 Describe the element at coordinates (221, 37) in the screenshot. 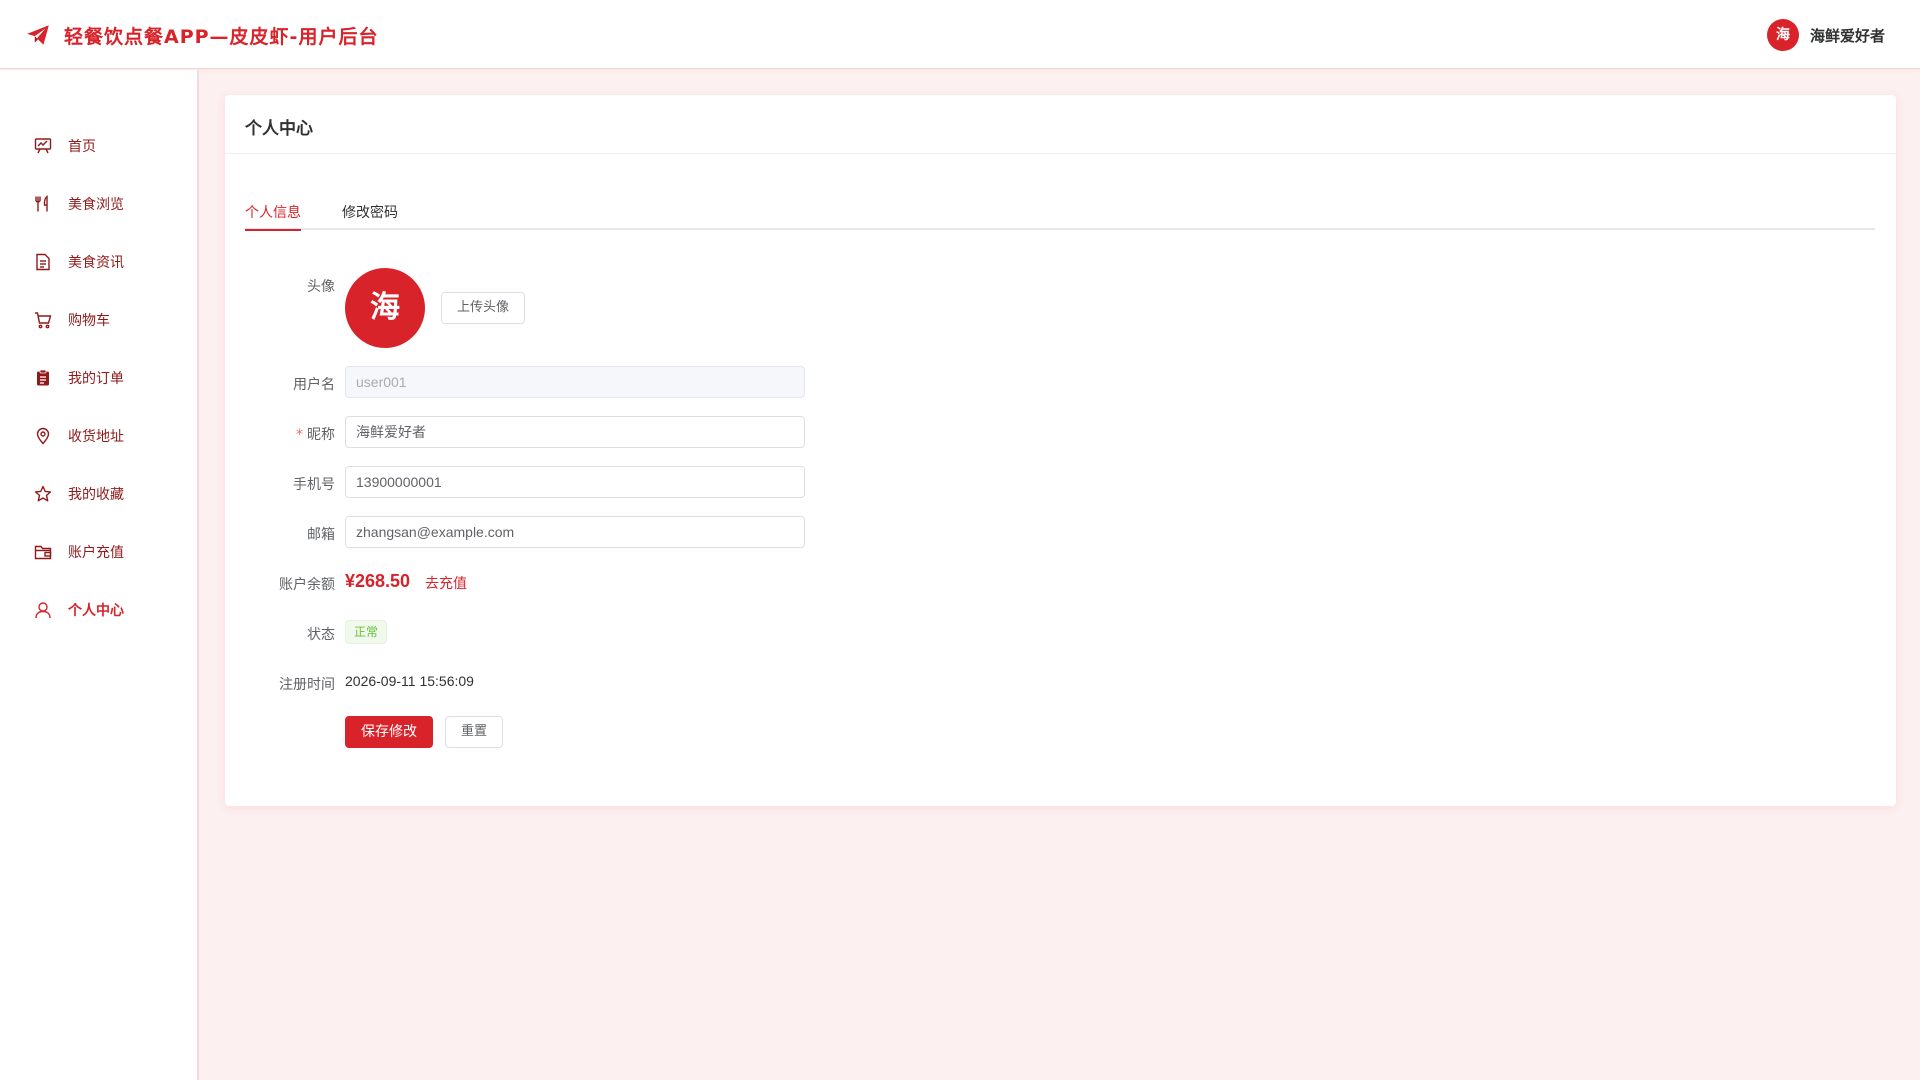

I see `app-title: 轻餐饮点餐APP—皮皮虾-用户后台` at that location.